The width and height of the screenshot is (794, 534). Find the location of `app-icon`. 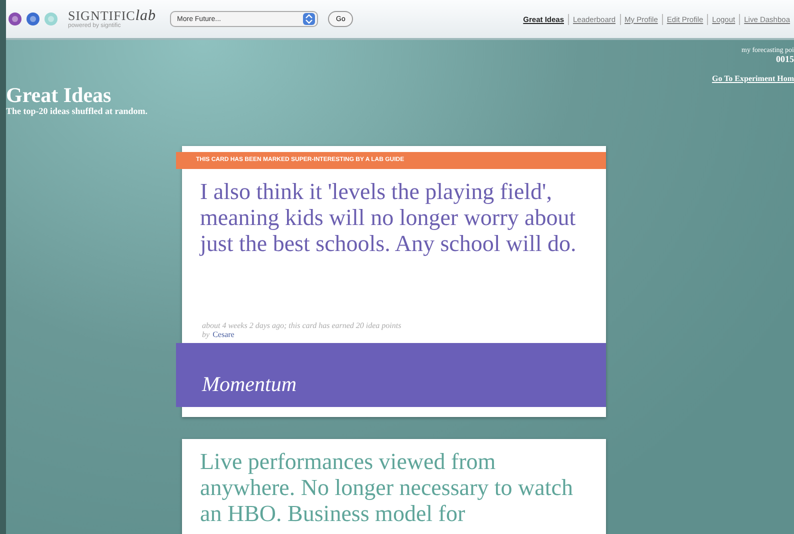

app-icon is located at coordinates (15, 19).